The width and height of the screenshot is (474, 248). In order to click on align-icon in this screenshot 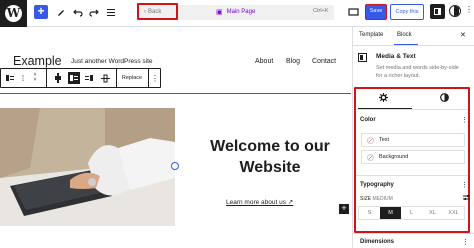, I will do `click(58, 78)`.